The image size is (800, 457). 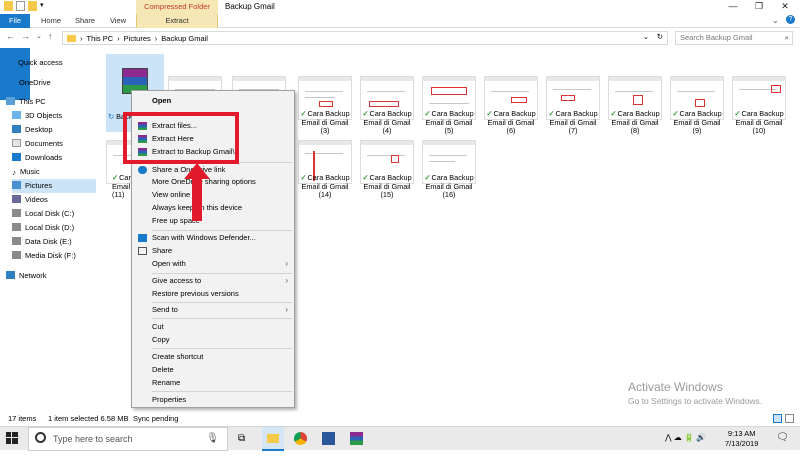 I want to click on breadcrumb-pictures: Pictures, so click(x=137, y=38).